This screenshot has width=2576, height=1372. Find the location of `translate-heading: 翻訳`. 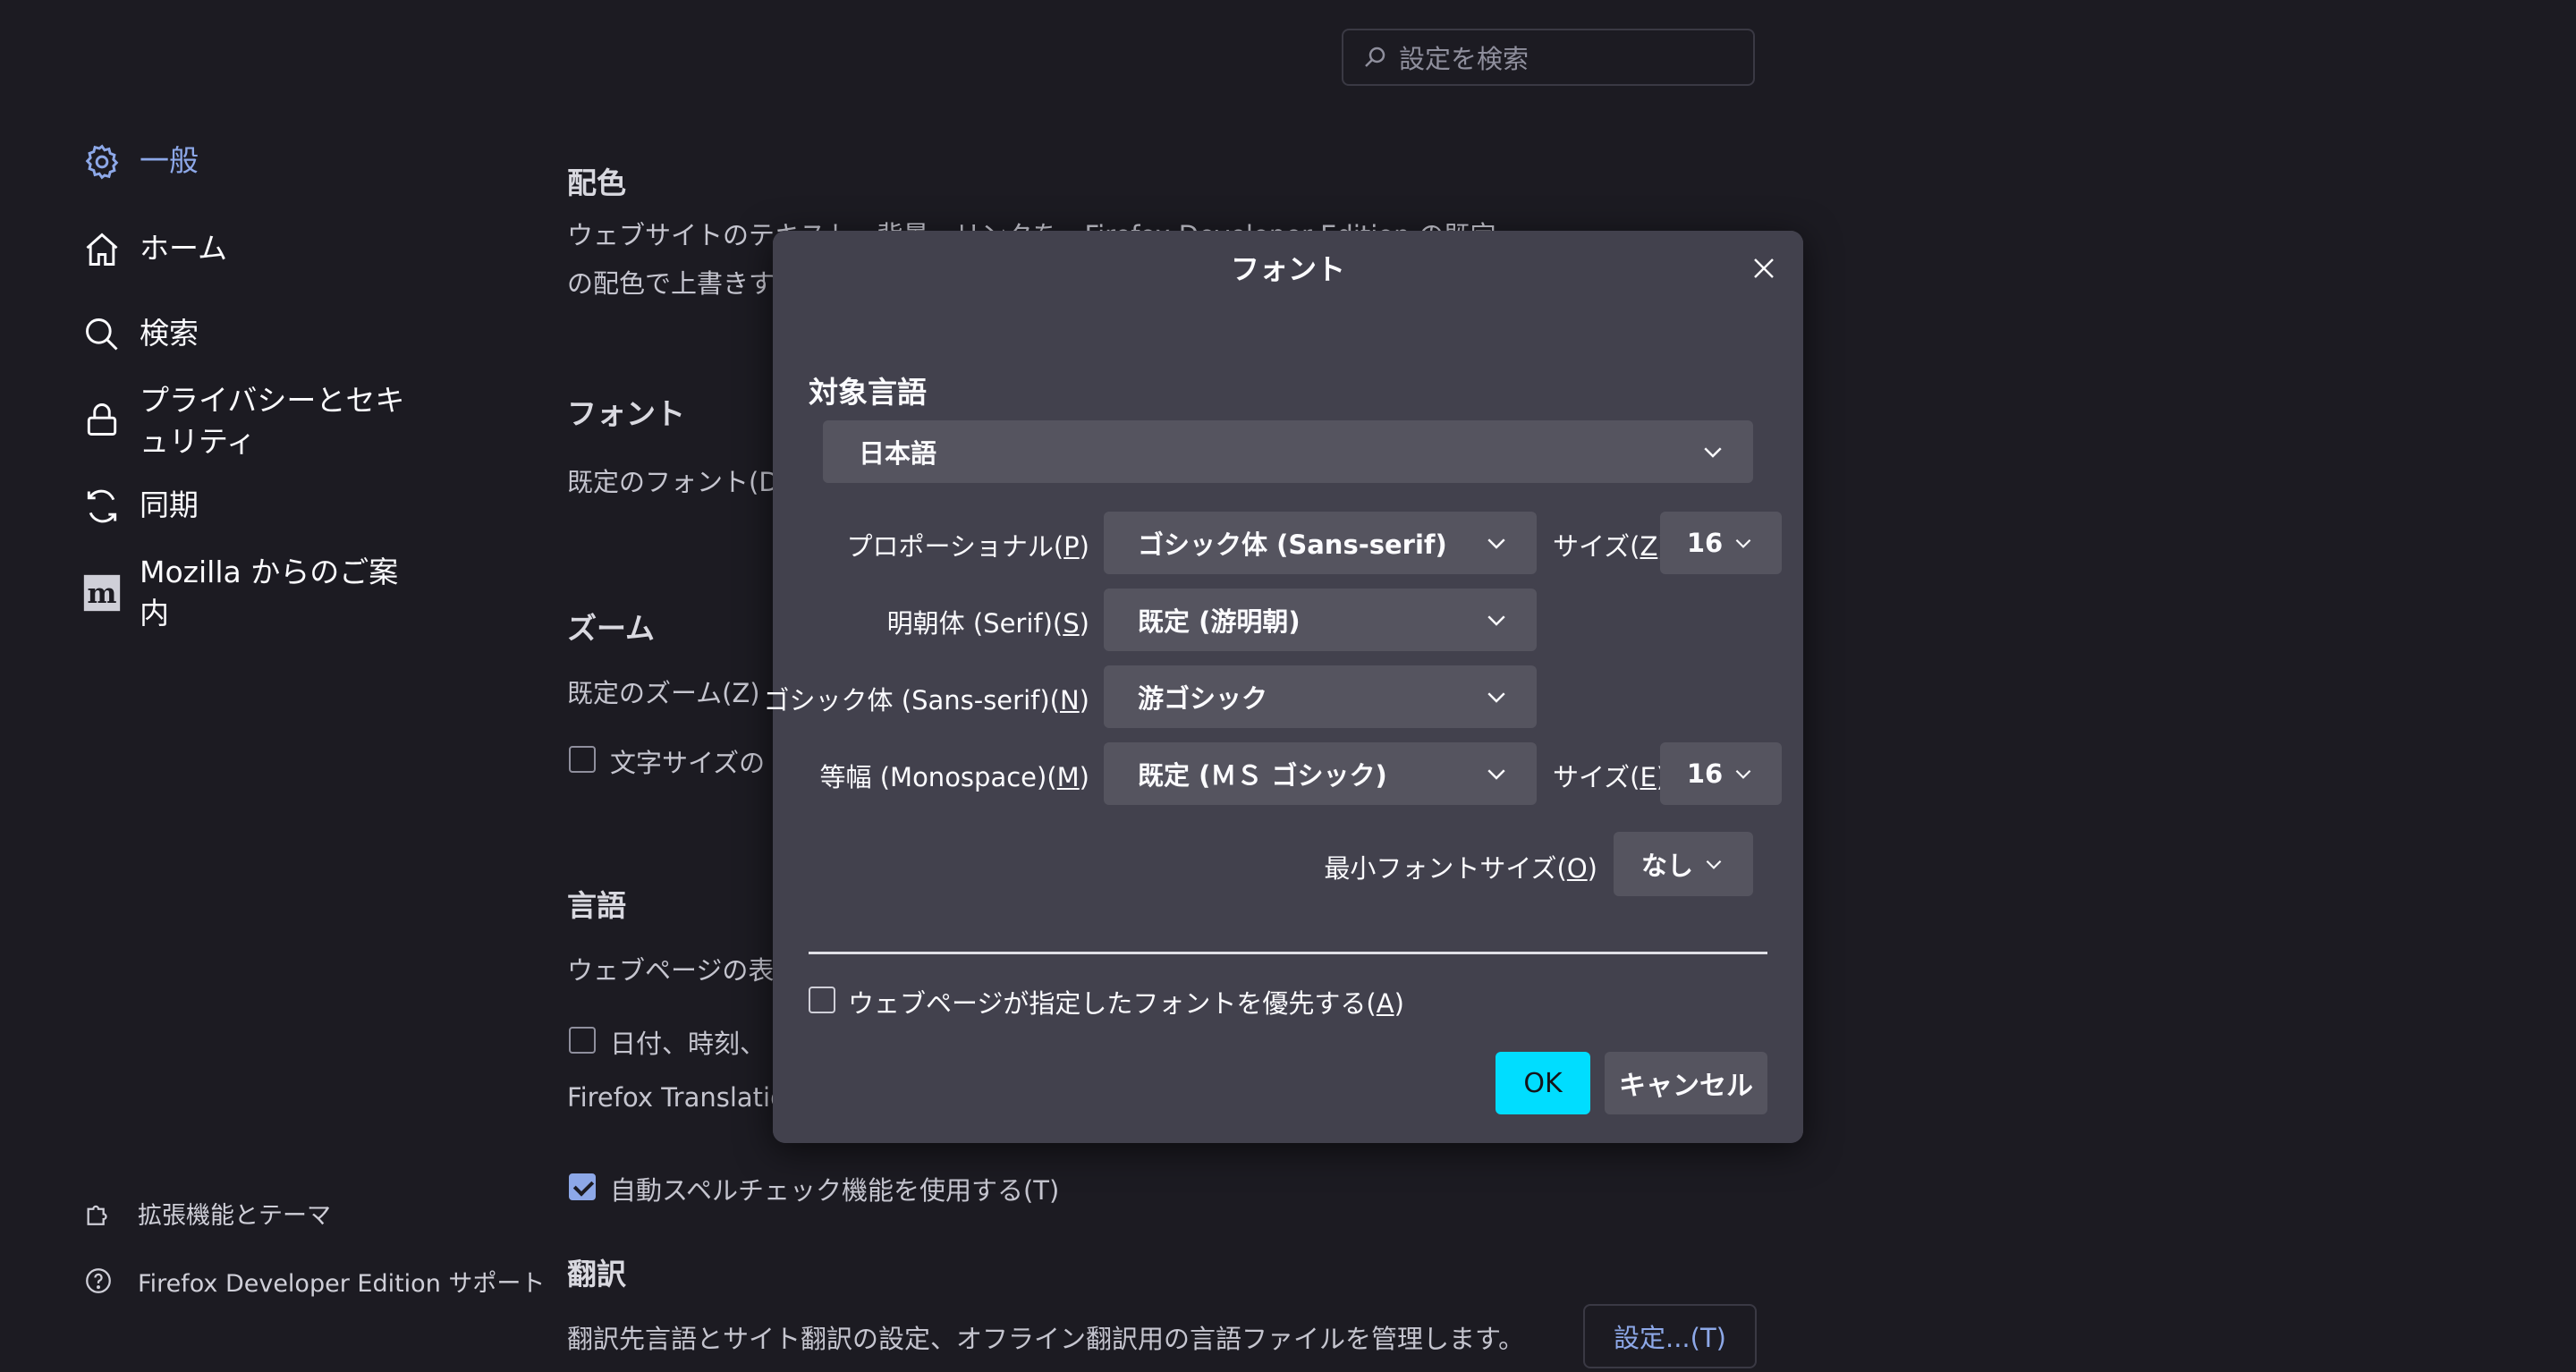

translate-heading: 翻訳 is located at coordinates (596, 1274).